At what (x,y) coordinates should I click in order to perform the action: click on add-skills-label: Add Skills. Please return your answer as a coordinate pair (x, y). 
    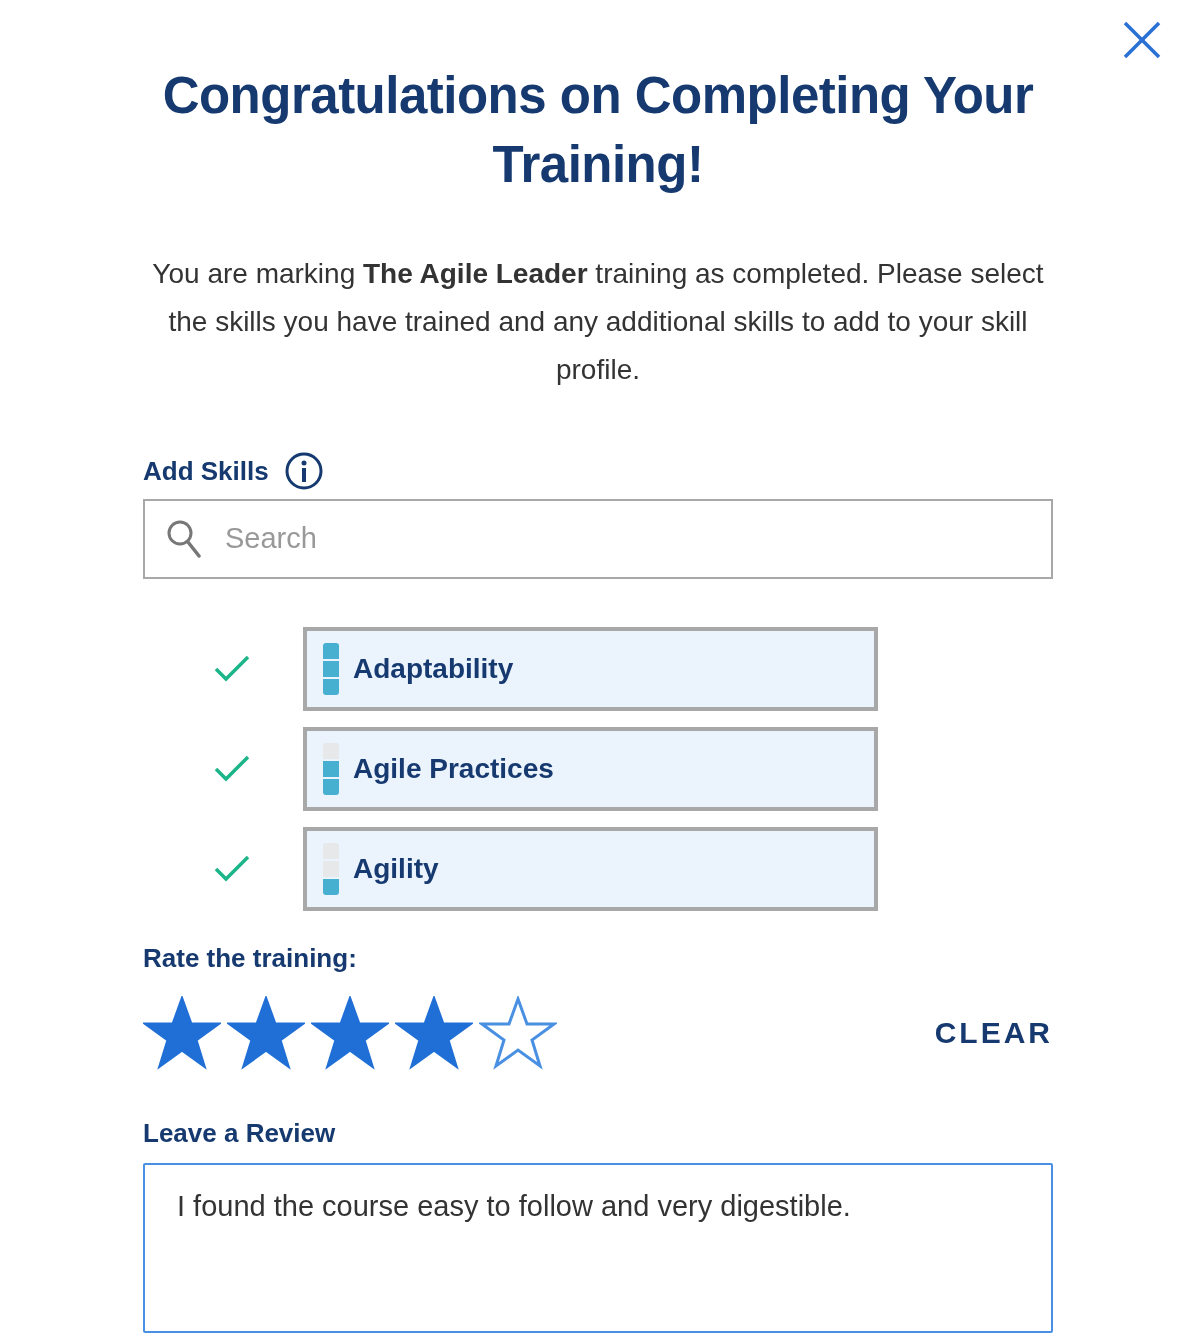
    Looking at the image, I should click on (206, 471).